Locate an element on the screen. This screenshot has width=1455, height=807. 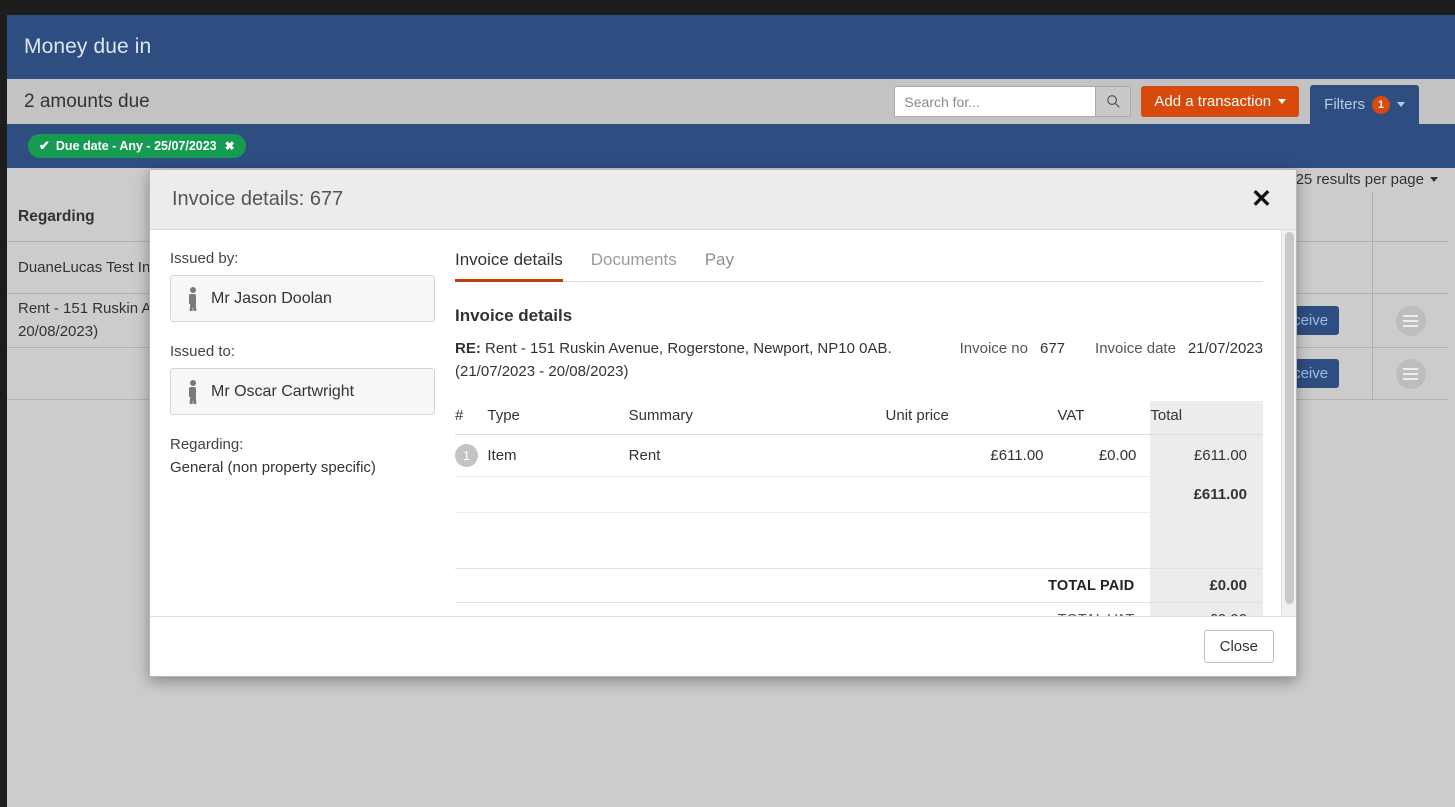
app-header: Money due in is located at coordinates (731, 47).